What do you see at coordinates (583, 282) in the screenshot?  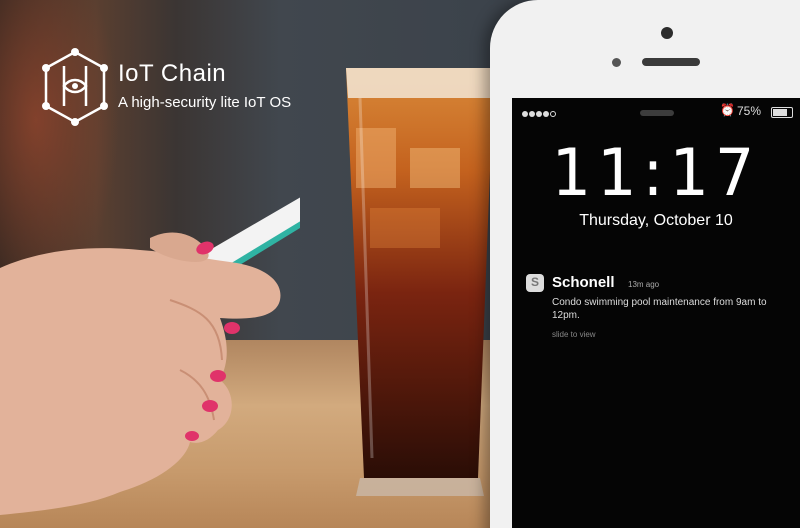 I see `notification-app-name: Schonell` at bounding box center [583, 282].